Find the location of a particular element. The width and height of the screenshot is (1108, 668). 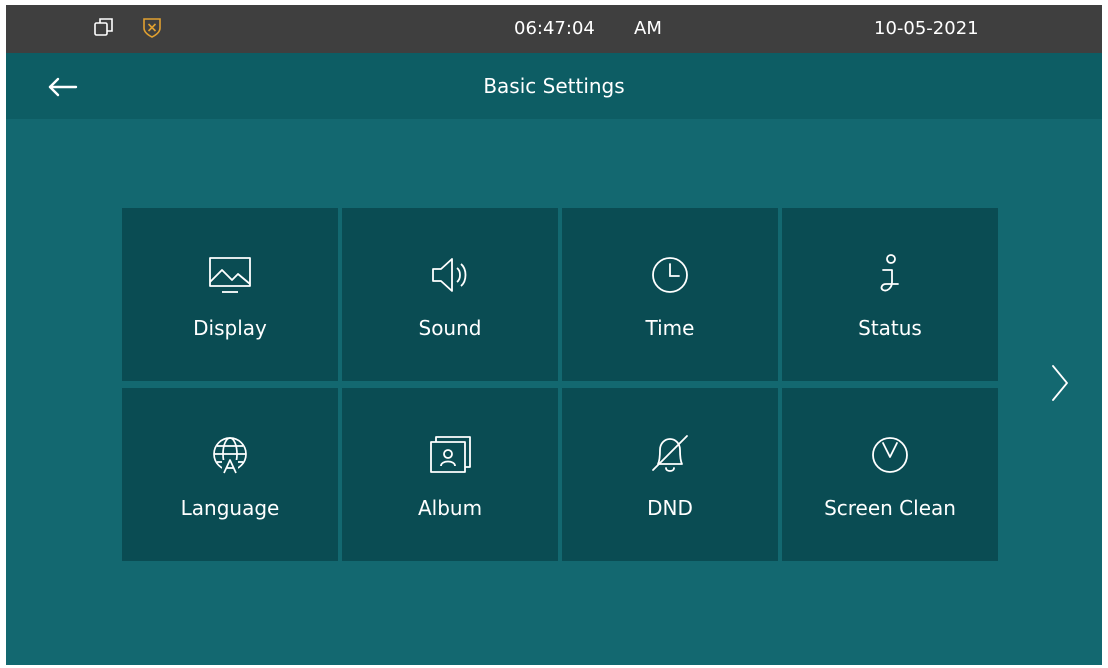

display-icon is located at coordinates (230, 275).